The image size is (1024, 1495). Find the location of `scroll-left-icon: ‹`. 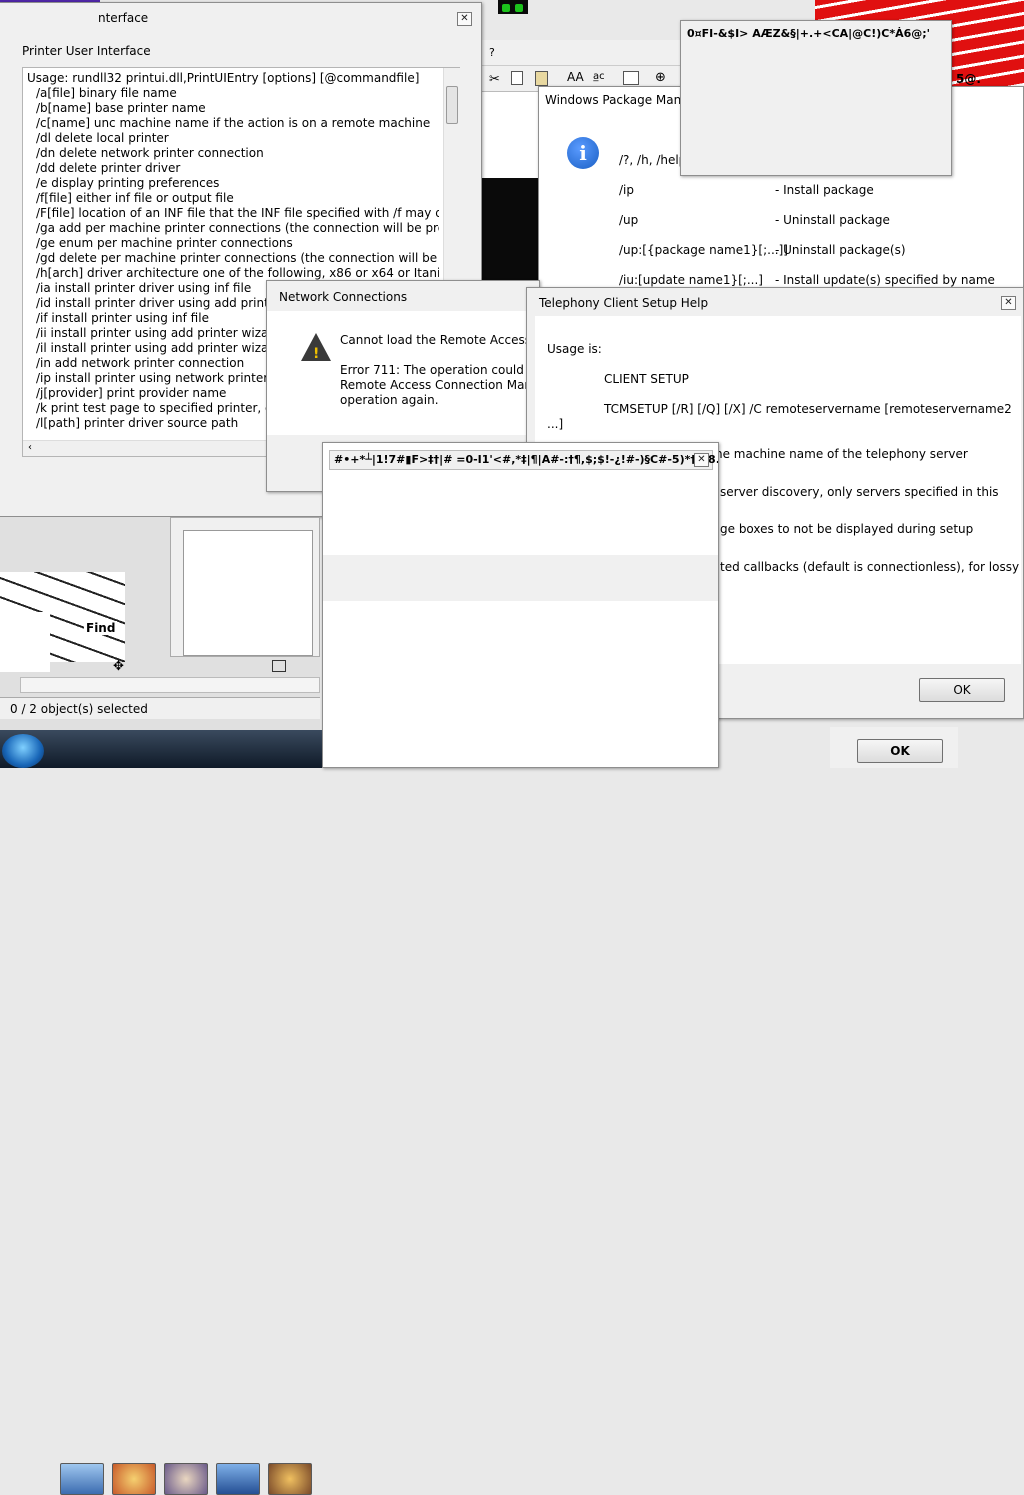

scroll-left-icon: ‹ is located at coordinates (30, 447).